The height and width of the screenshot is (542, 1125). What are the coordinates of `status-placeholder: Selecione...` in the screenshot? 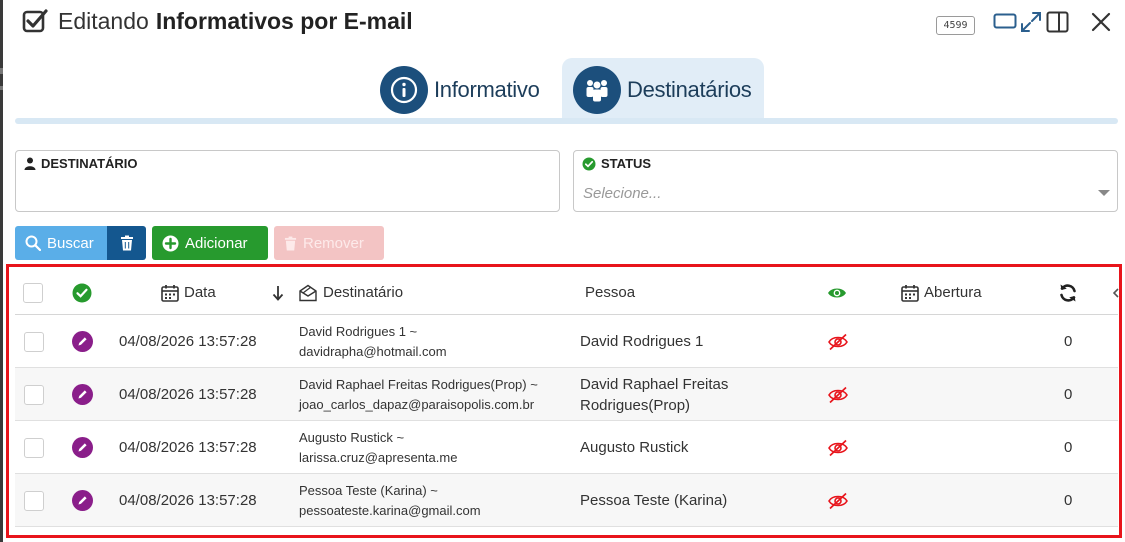 It's located at (622, 193).